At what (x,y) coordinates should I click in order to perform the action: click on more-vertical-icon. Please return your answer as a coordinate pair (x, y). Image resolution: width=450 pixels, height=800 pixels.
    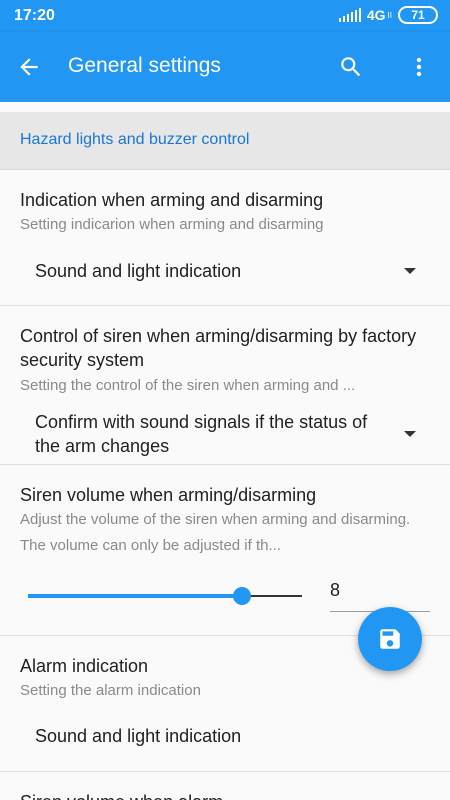
    Looking at the image, I should click on (419, 67).